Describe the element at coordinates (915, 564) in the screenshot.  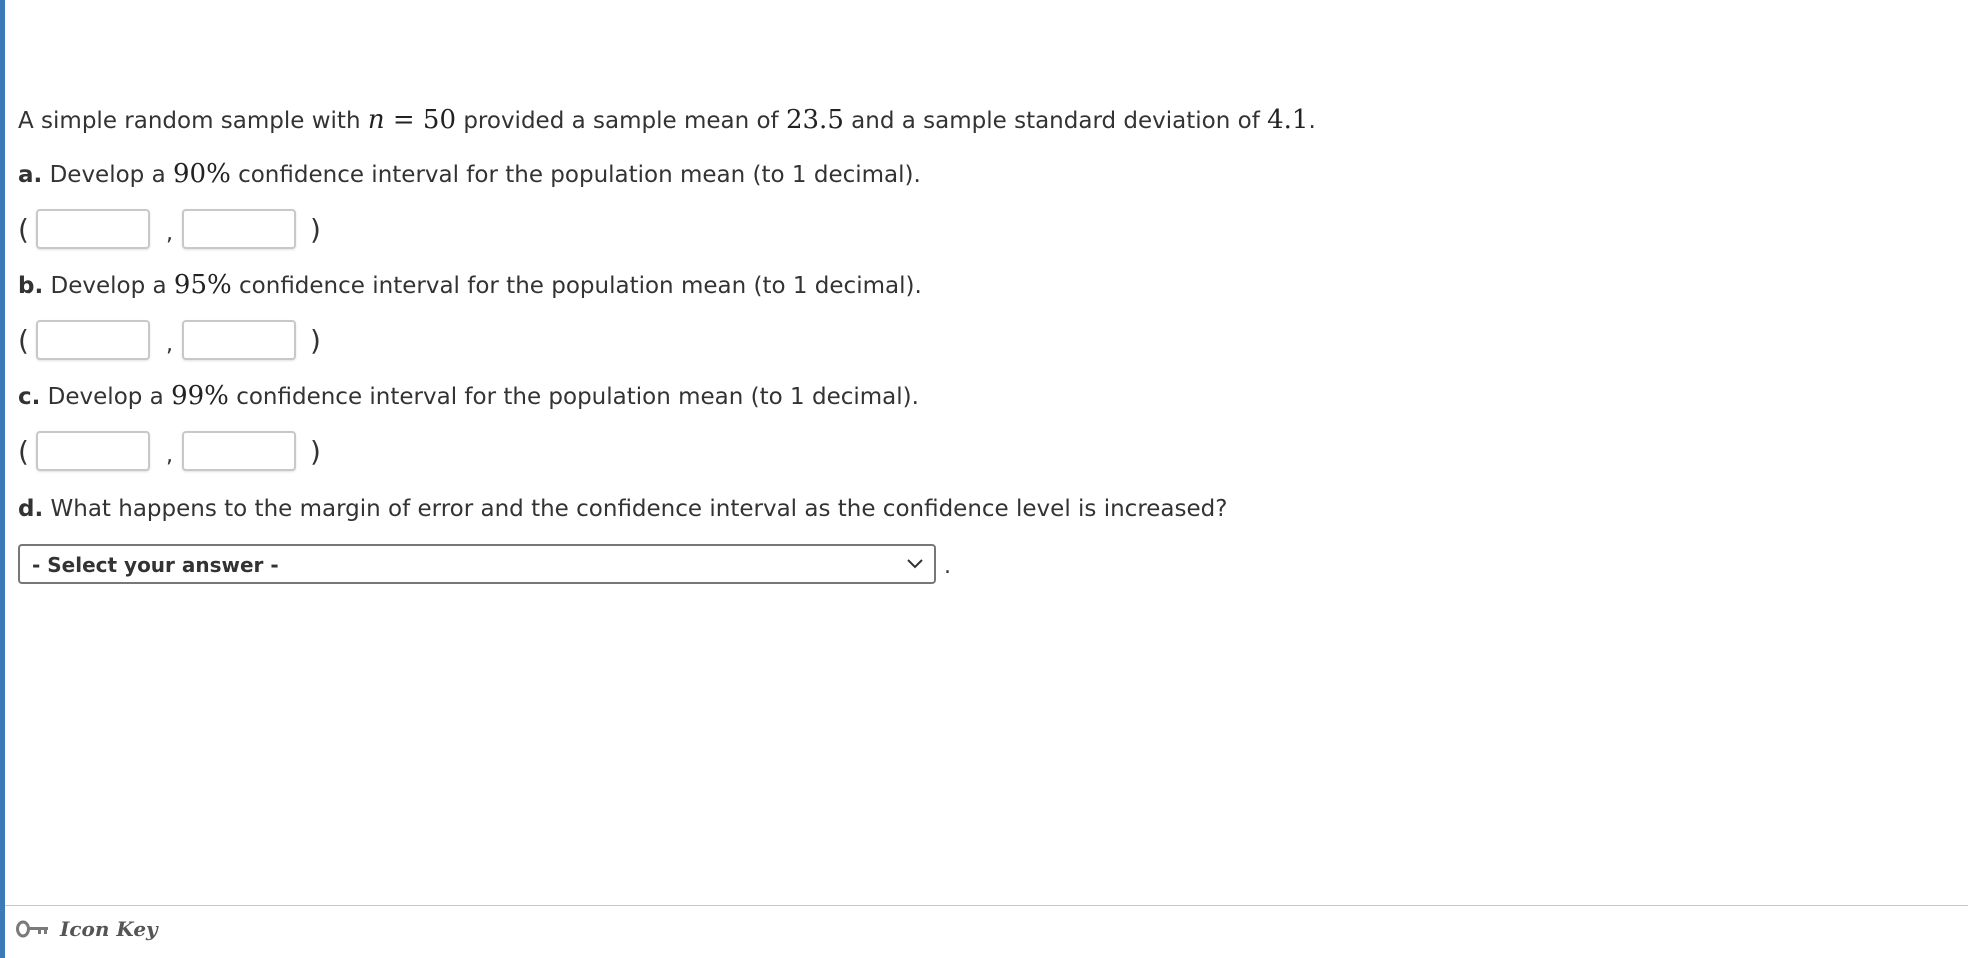
I see `chevron-down-icon` at that location.